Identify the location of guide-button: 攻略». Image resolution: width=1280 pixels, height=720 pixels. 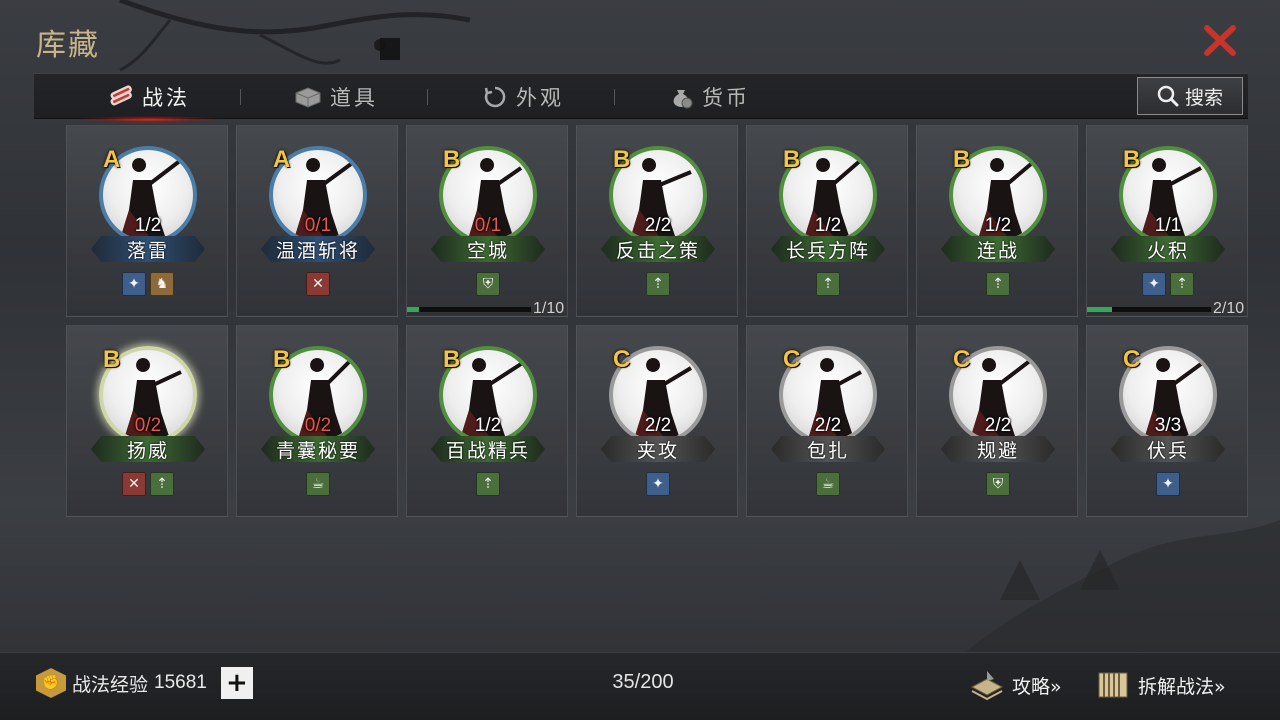
(1015, 685).